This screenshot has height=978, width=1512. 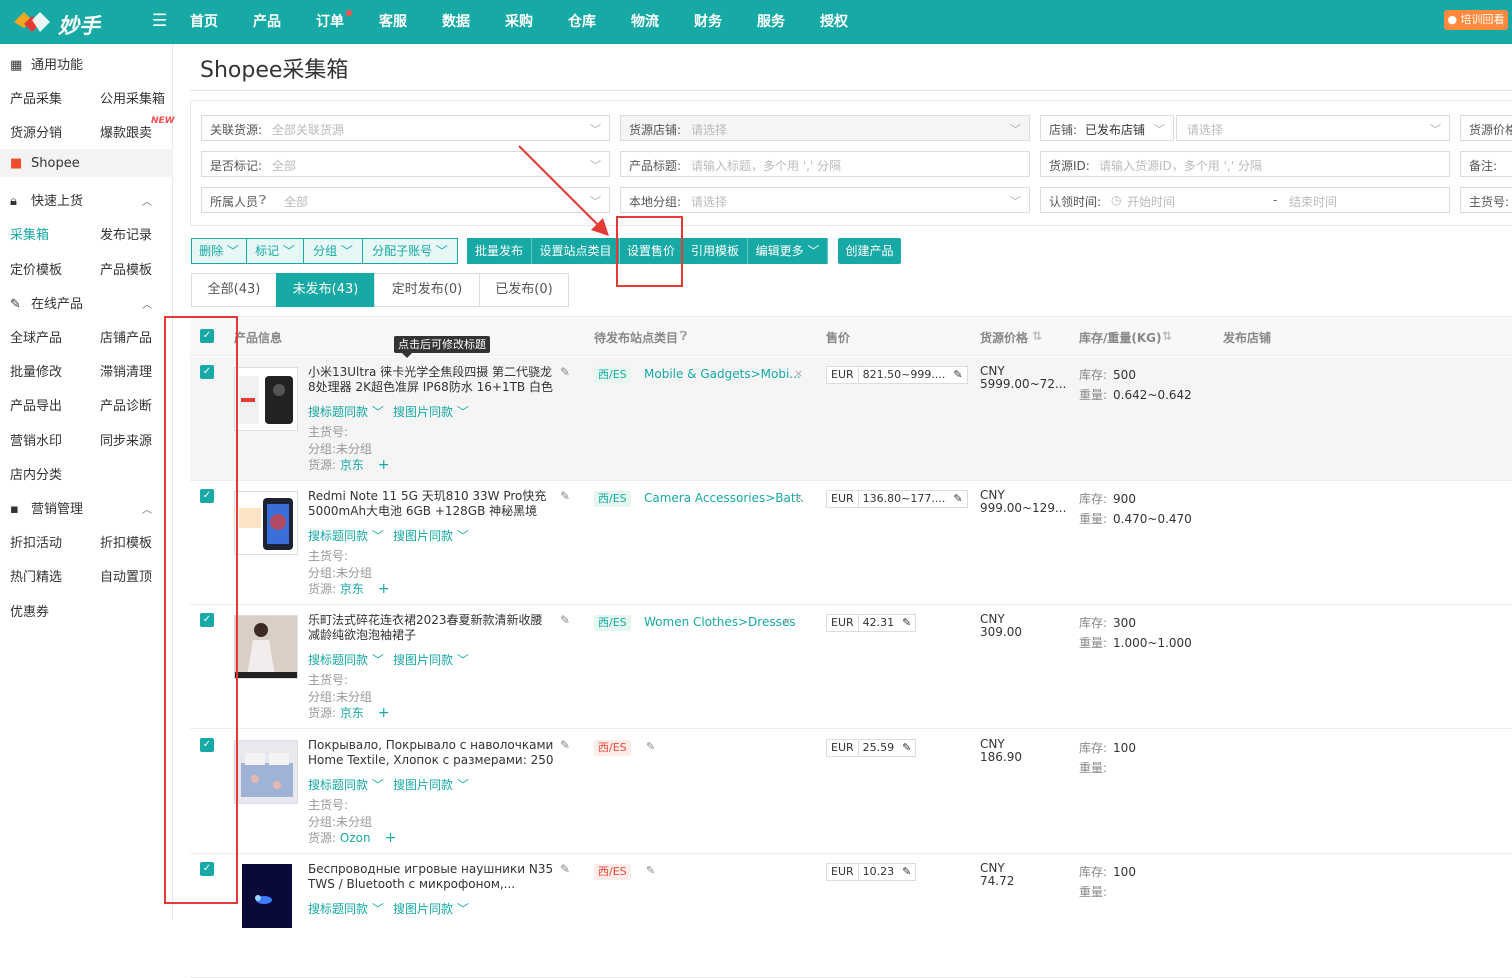 I want to click on shop-select: 请选择 ﹀, so click(x=1313, y=128).